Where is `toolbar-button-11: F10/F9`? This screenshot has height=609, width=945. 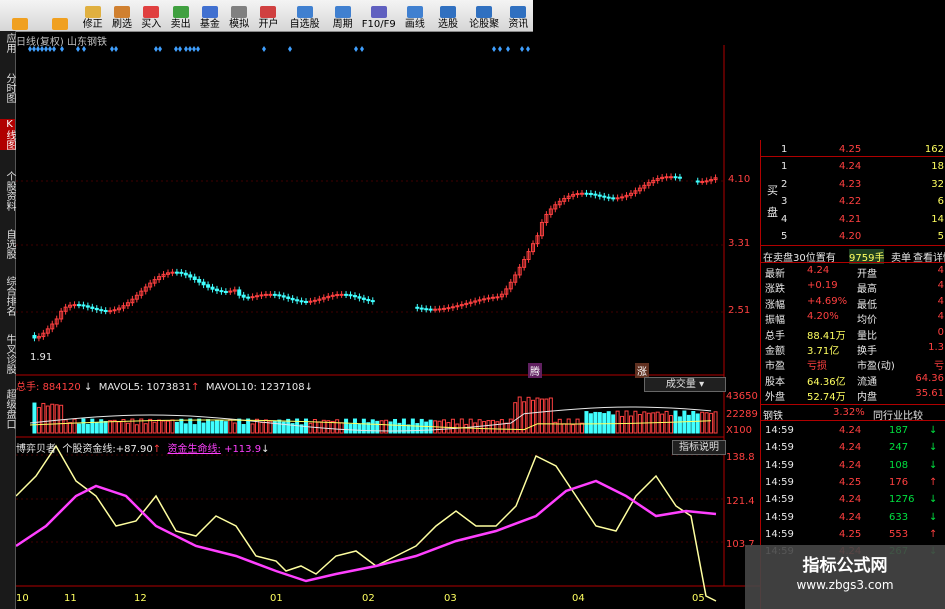 toolbar-button-11: F10/F9 is located at coordinates (378, 16).